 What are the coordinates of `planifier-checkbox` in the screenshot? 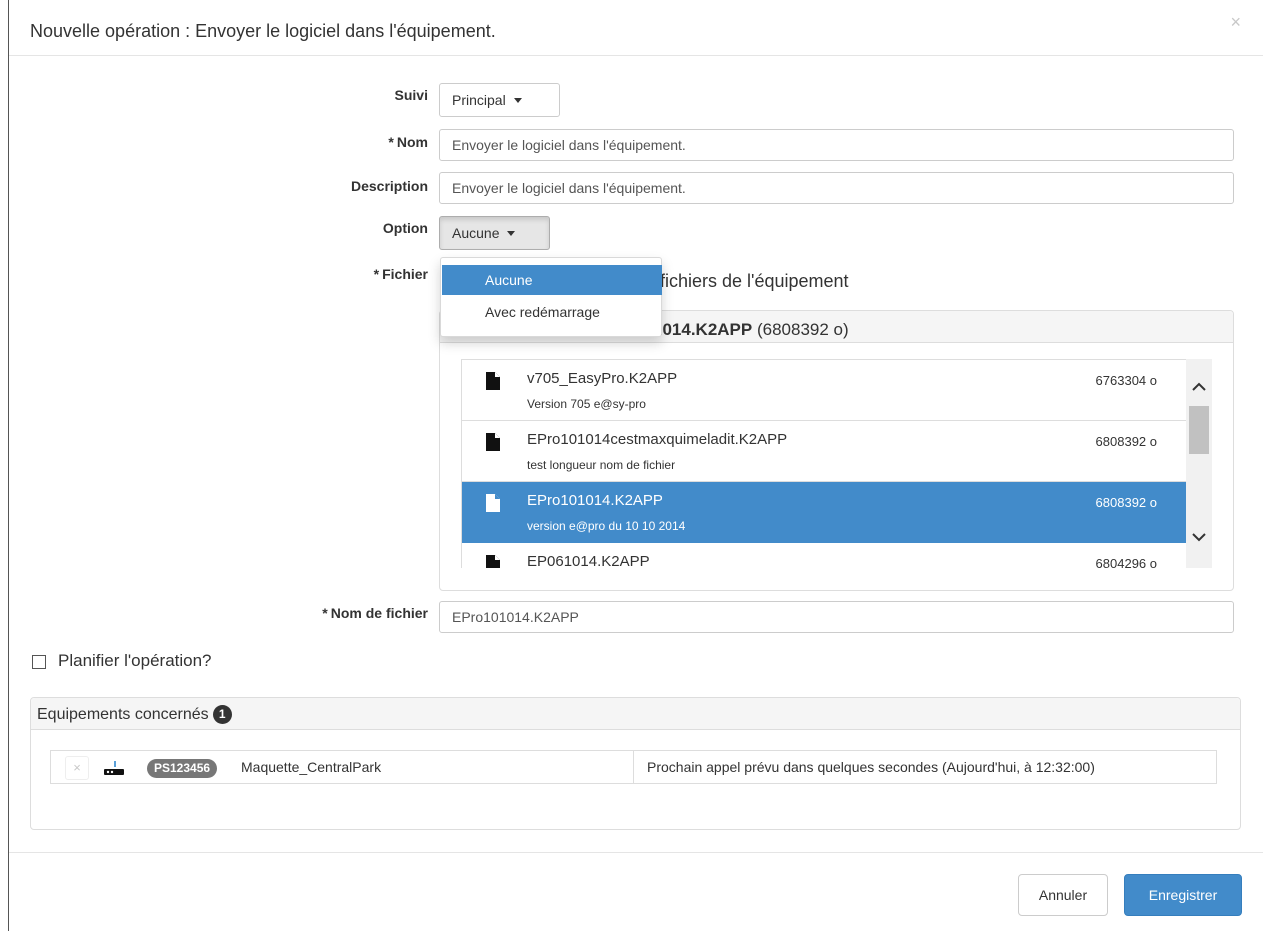 It's located at (39, 662).